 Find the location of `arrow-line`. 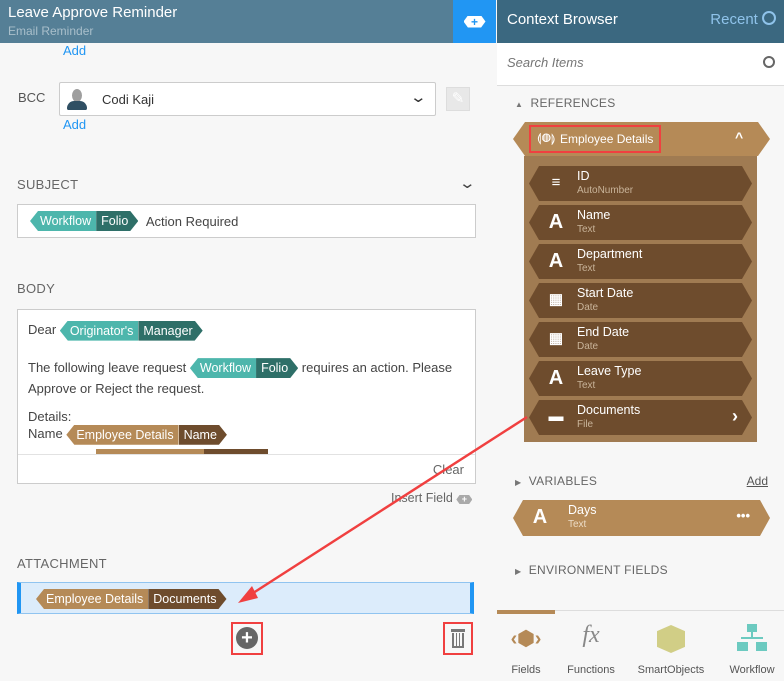

arrow-line is located at coordinates (388, 506).